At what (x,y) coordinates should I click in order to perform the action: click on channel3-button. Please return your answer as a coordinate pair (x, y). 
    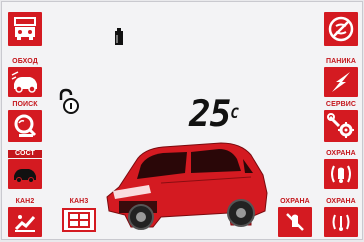
    Looking at the image, I should click on (79, 220).